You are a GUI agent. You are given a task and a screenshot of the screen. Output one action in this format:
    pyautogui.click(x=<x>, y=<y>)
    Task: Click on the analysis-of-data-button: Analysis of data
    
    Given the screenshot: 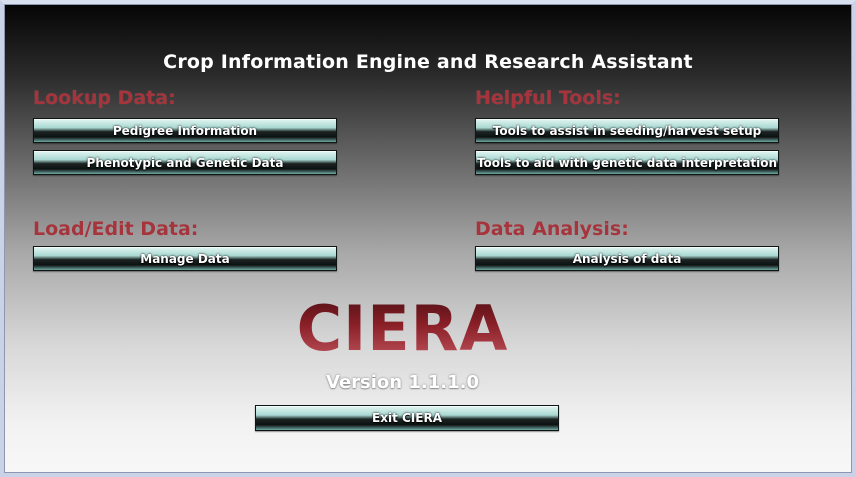 What is the action you would take?
    pyautogui.click(x=627, y=258)
    